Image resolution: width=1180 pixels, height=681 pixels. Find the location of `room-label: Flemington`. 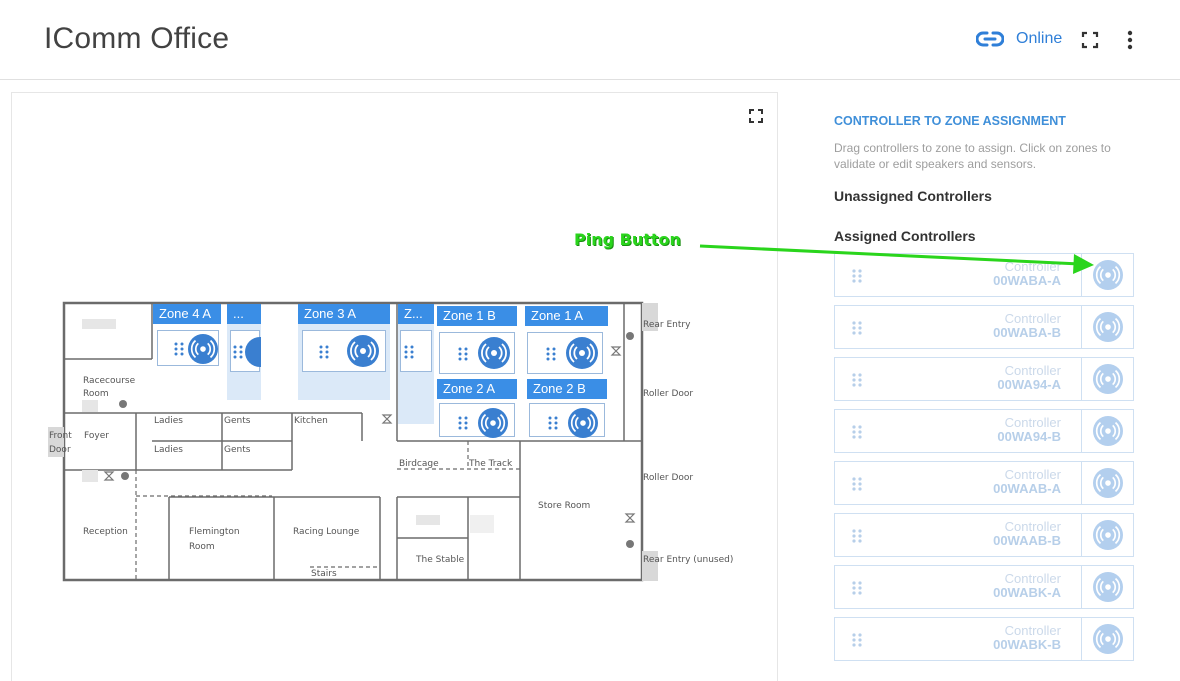

room-label: Flemington is located at coordinates (214, 532).